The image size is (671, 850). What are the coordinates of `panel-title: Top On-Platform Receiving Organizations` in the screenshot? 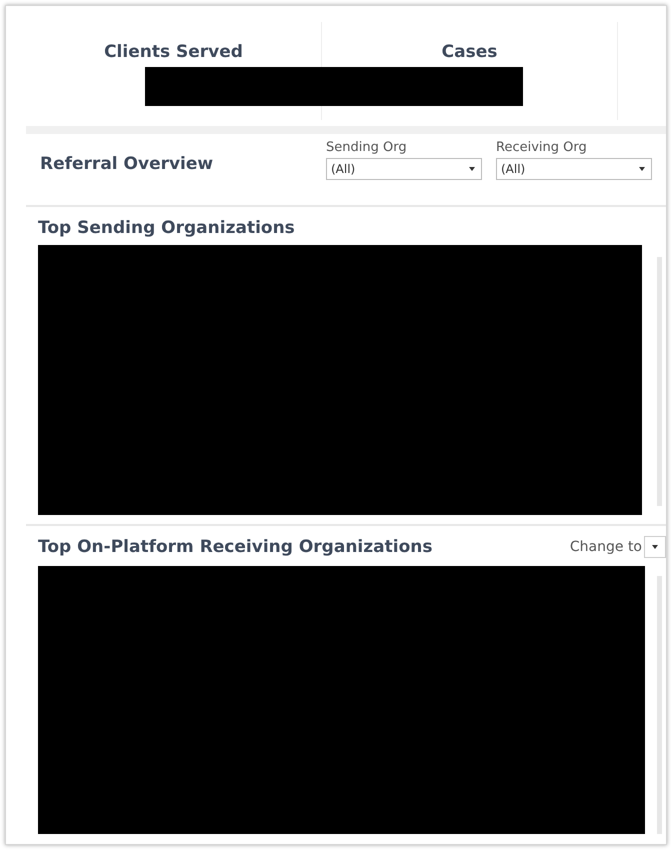 It's located at (235, 546).